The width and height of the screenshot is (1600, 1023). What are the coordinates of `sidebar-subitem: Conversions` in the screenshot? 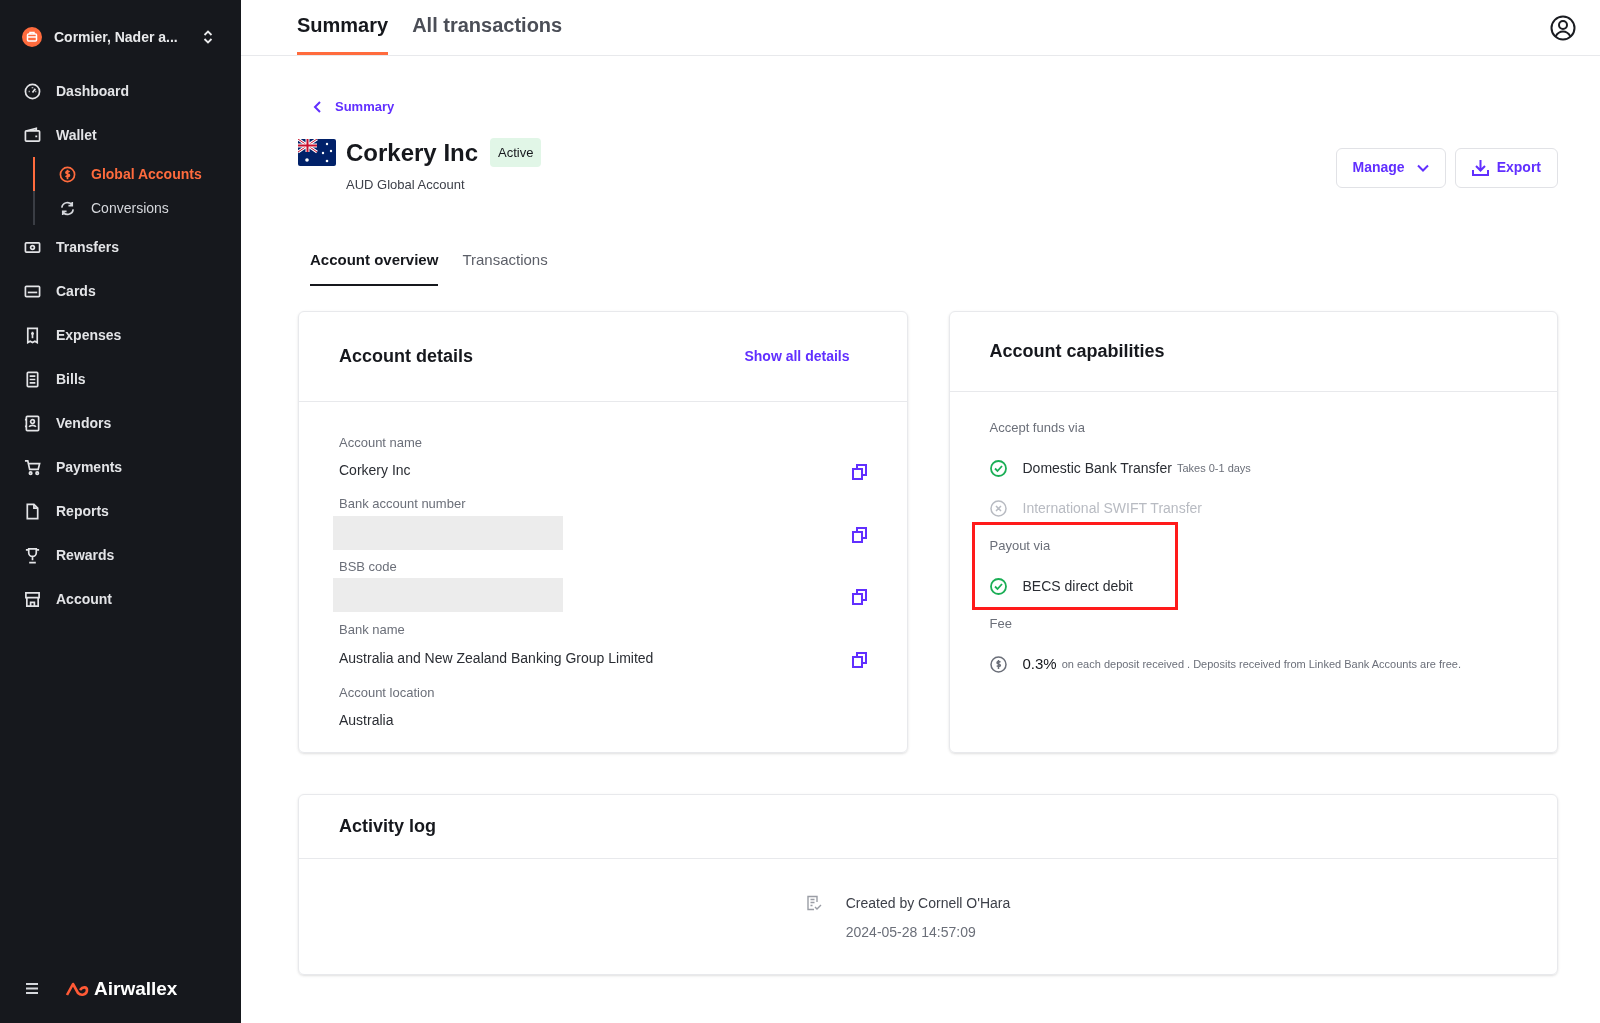 It's located at (137, 208).